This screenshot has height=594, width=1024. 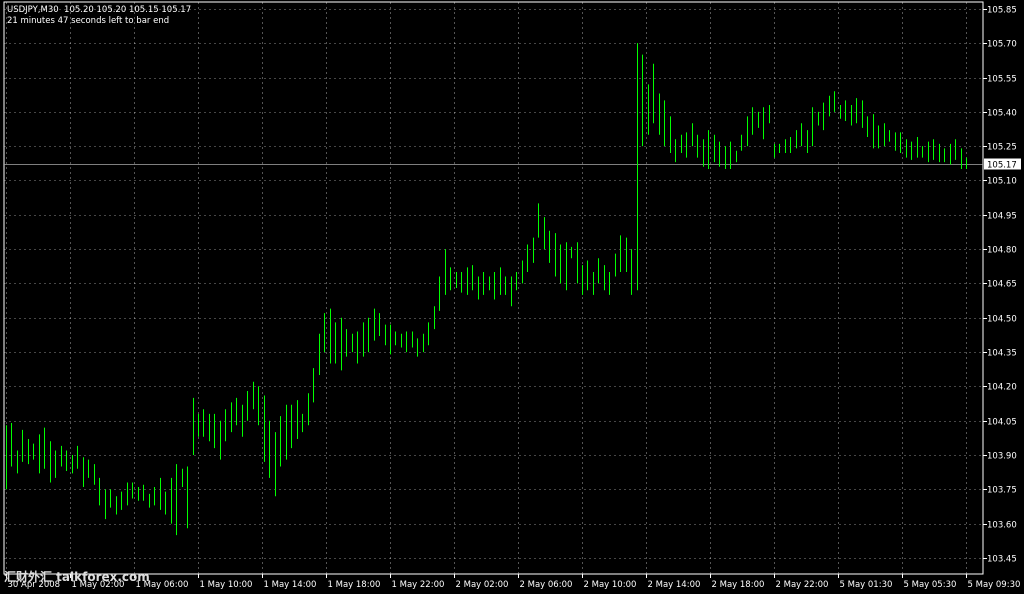 I want to click on x-tick-label: 2 May 10:00, so click(x=610, y=585).